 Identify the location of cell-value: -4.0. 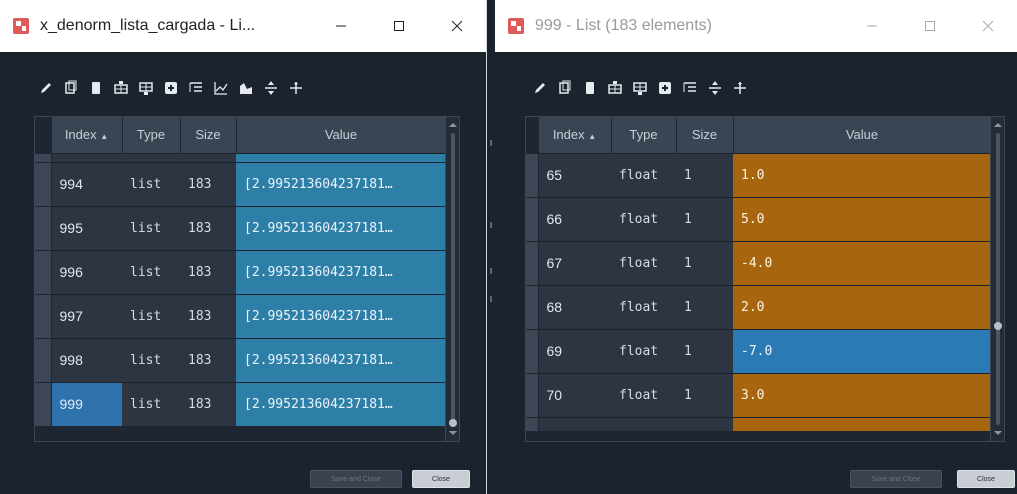
(862, 262).